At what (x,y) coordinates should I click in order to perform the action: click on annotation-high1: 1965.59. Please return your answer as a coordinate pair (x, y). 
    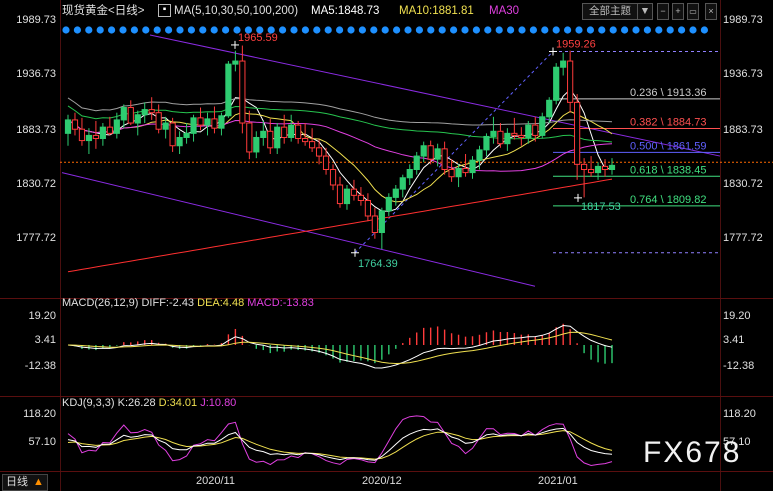
    Looking at the image, I should click on (258, 38).